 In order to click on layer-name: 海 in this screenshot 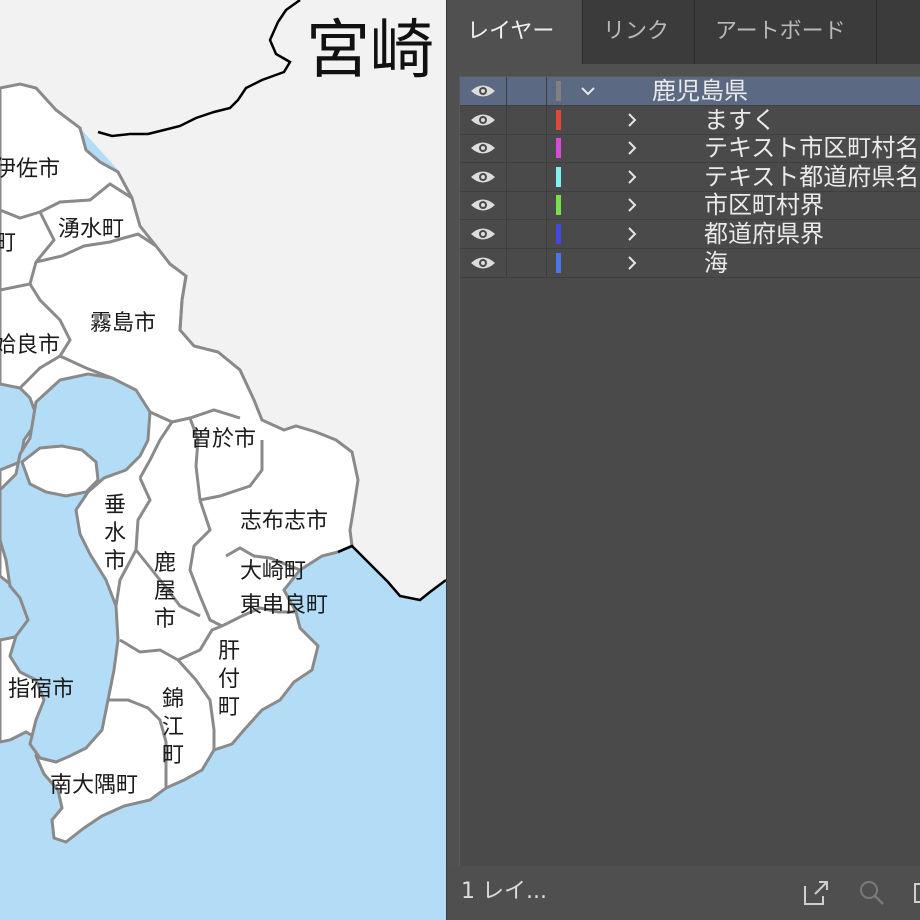, I will do `click(716, 263)`.